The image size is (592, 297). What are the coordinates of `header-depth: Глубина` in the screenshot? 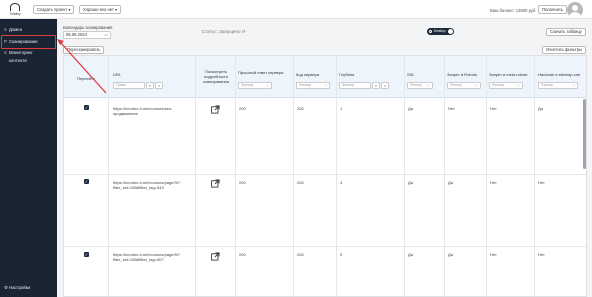 It's located at (347, 74).